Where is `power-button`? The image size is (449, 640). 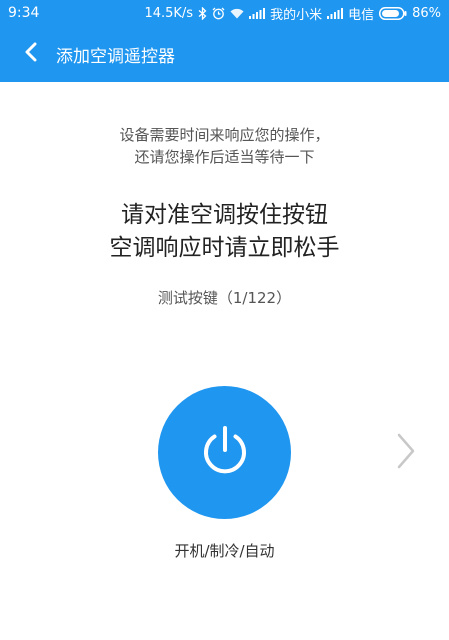 power-button is located at coordinates (224, 452).